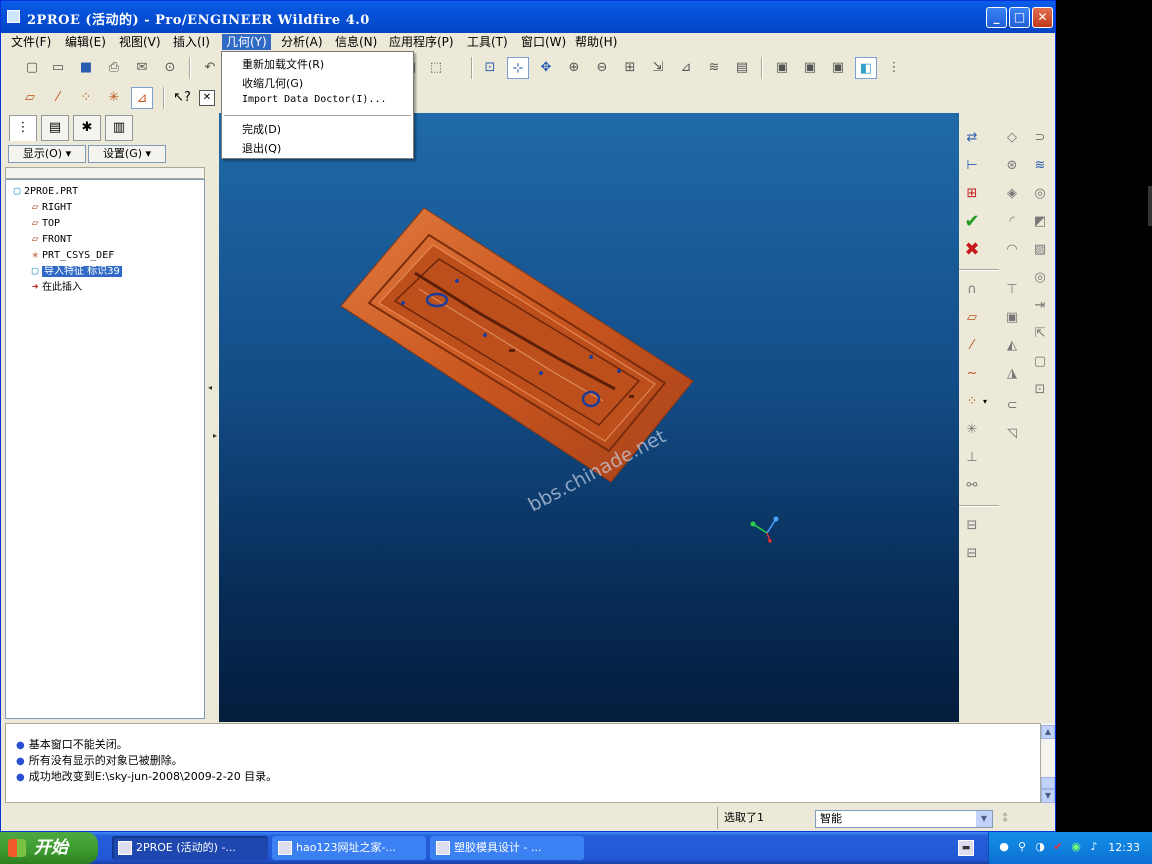 The image size is (1152, 864). Describe the element at coordinates (1012, 290) in the screenshot. I see `trim-icon: ⊤` at that location.